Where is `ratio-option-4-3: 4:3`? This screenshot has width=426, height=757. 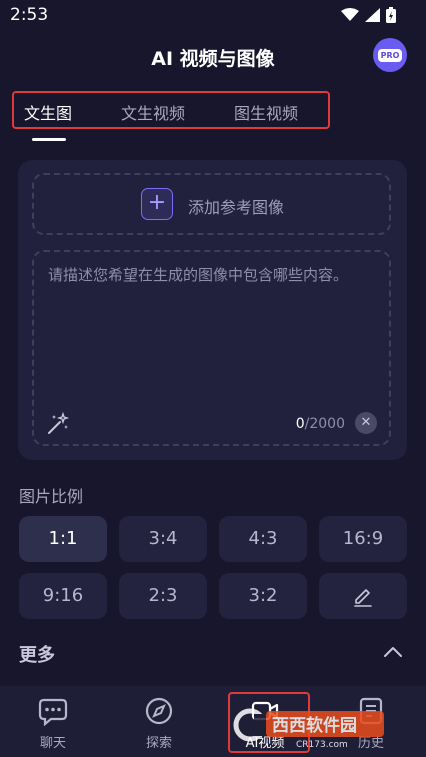
ratio-option-4-3: 4:3 is located at coordinates (263, 539).